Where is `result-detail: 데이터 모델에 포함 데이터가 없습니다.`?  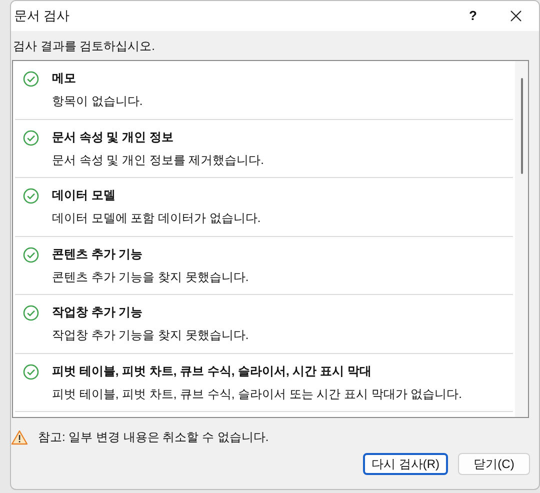 result-detail: 데이터 모델에 포함 데이터가 없습니다. is located at coordinates (156, 218).